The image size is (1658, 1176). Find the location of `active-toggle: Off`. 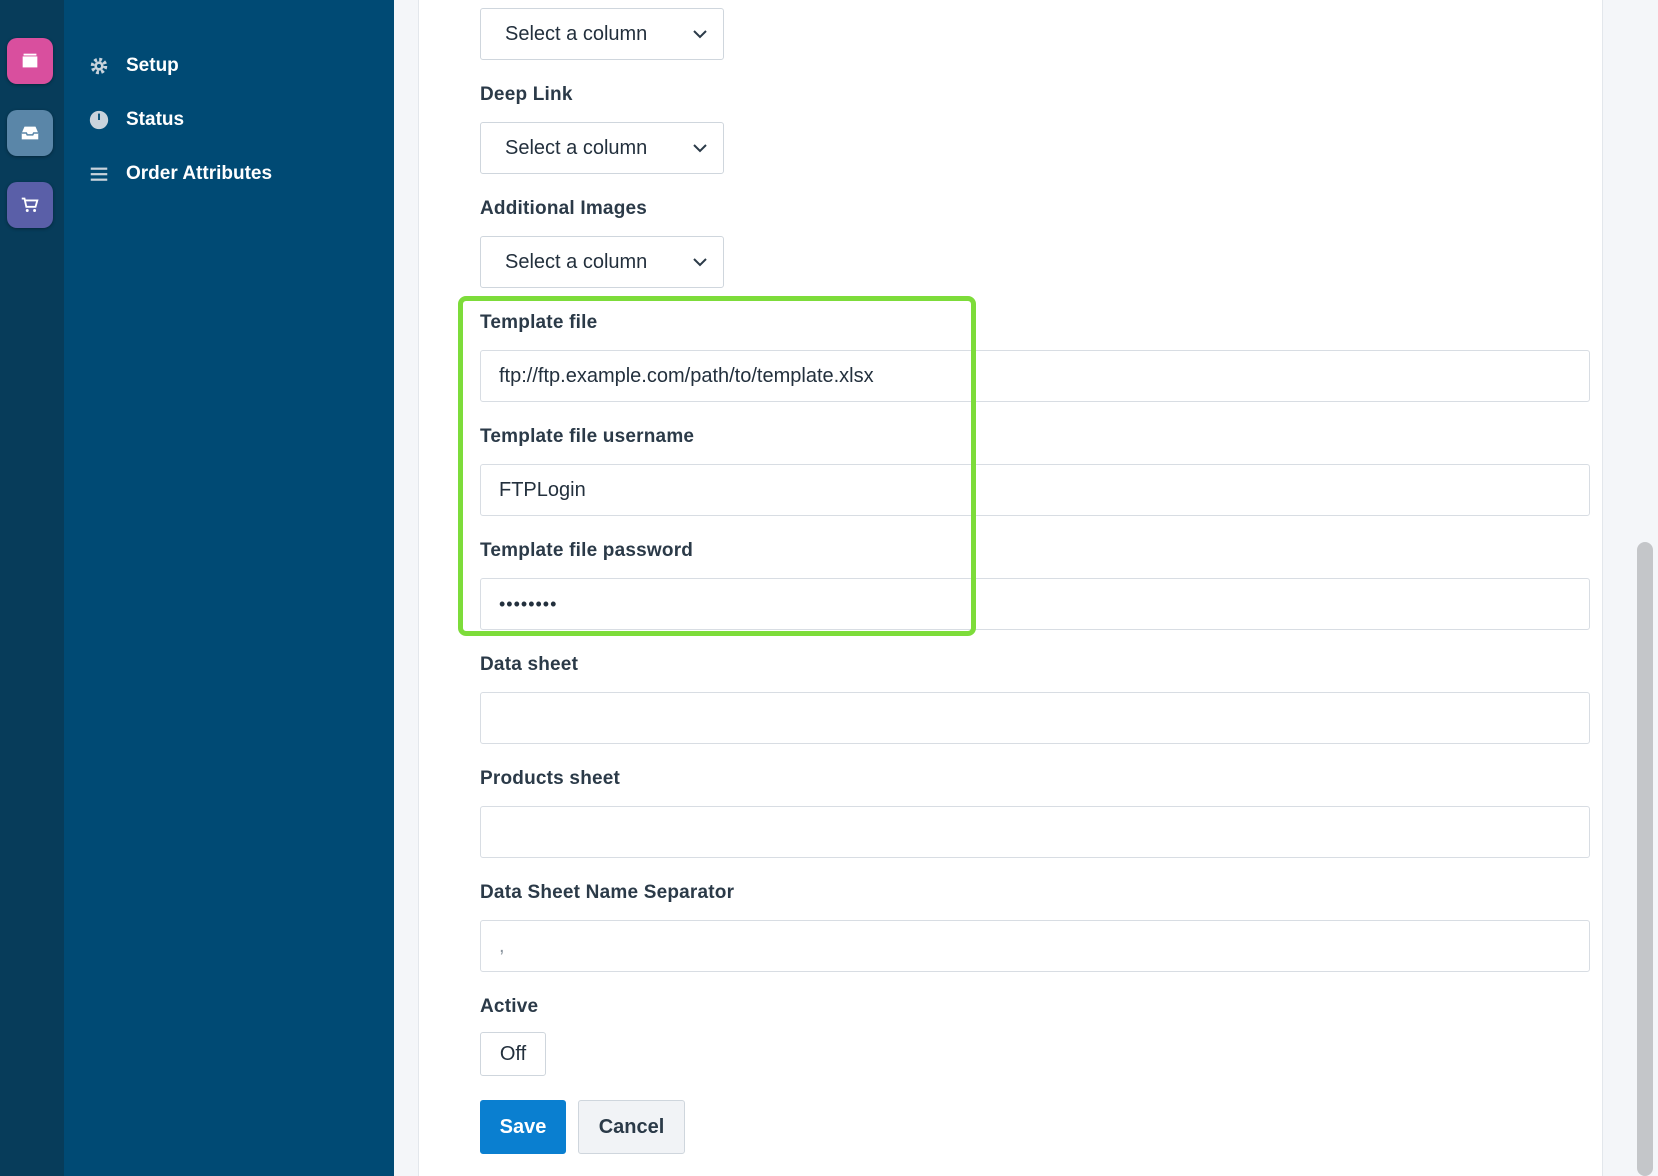

active-toggle: Off is located at coordinates (513, 1054).